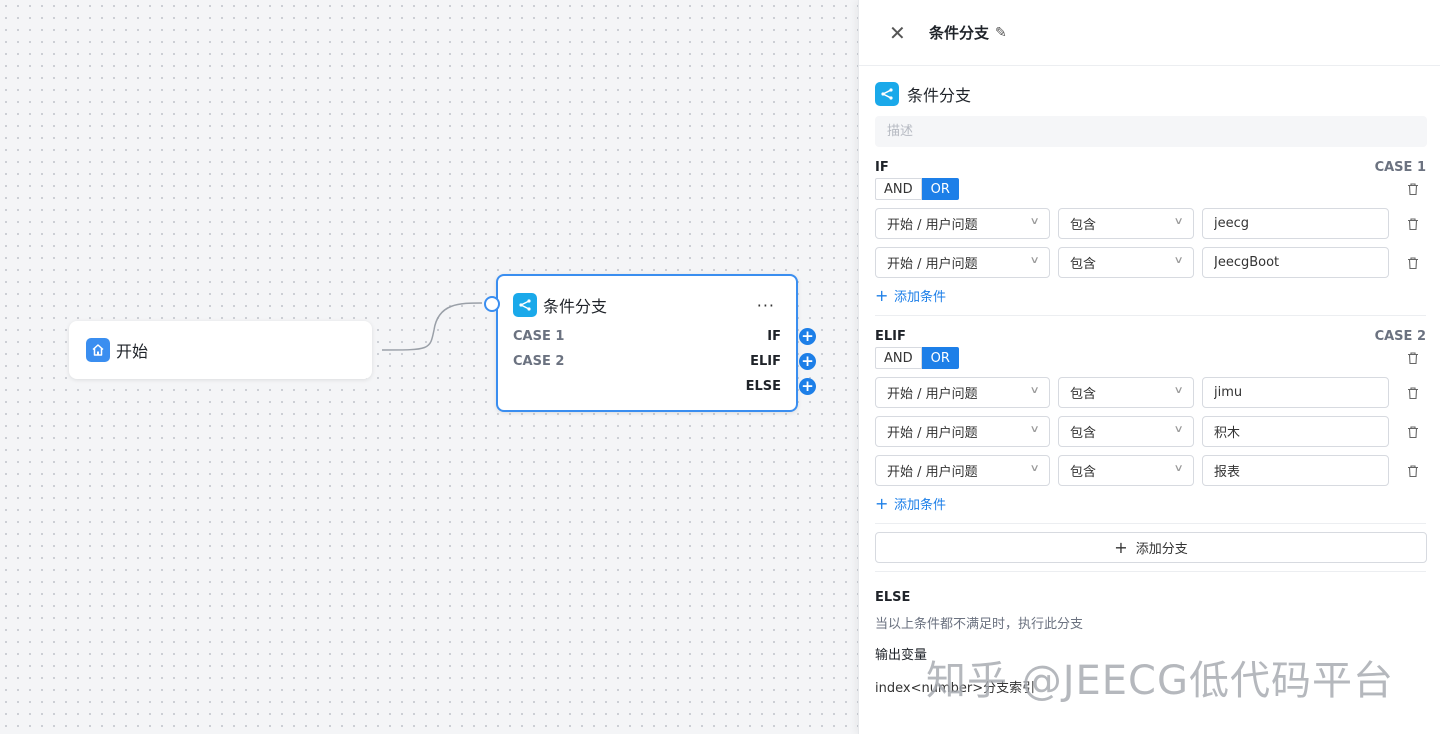  I want to click on node-case-keyword: IF, so click(774, 336).